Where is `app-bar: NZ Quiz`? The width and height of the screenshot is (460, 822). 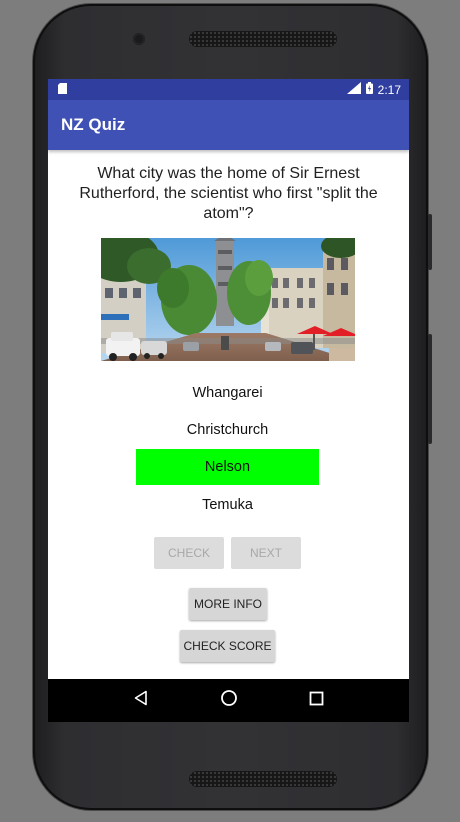 app-bar: NZ Quiz is located at coordinates (228, 125).